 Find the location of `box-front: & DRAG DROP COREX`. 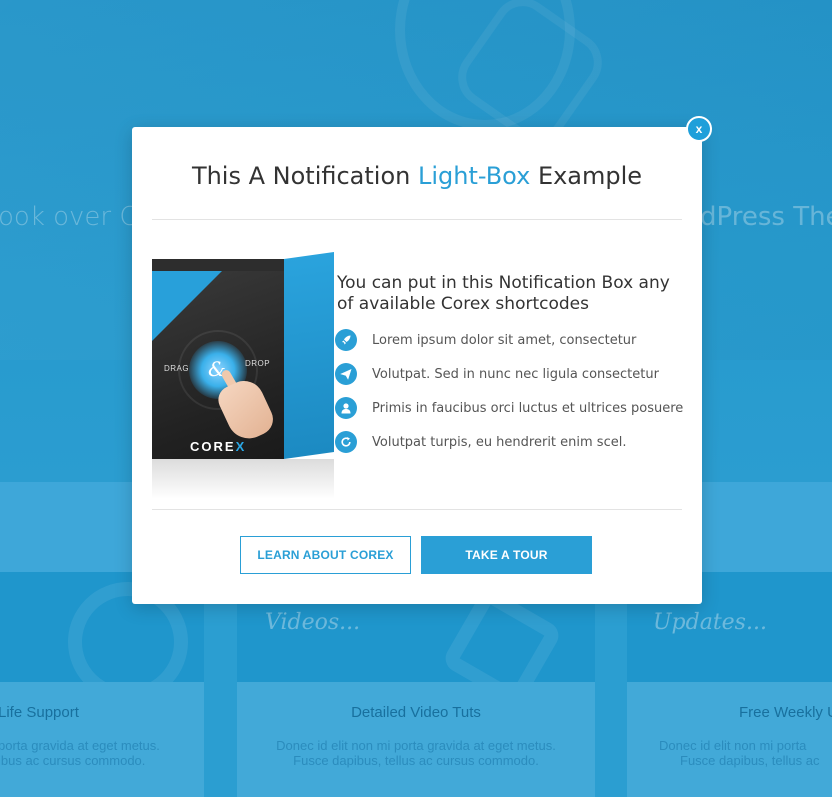

box-front: & DRAG DROP COREX is located at coordinates (218, 365).